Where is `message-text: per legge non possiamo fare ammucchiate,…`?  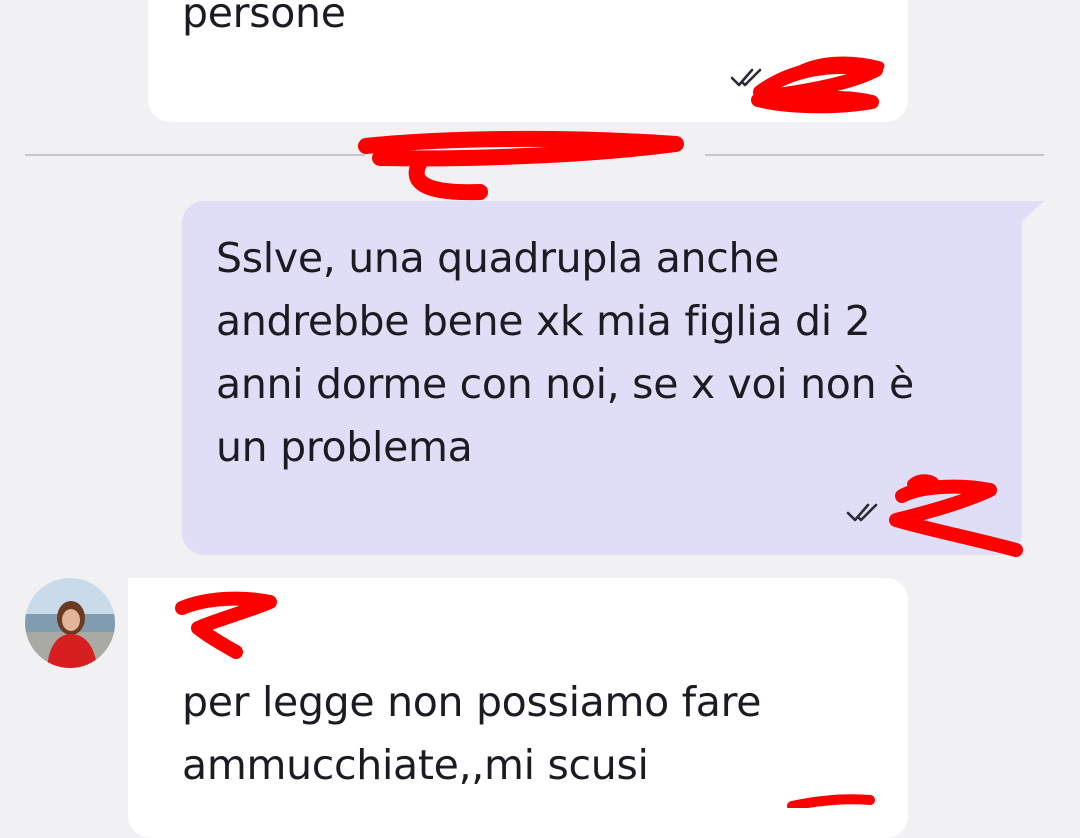
message-text: per legge non possiamo fare ammucchiate,… is located at coordinates (472, 733).